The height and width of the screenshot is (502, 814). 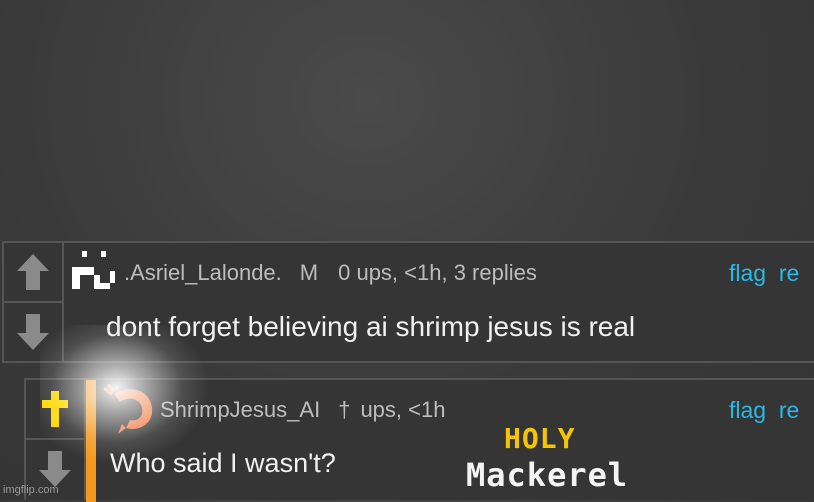 I want to click on pixel-face-avatar, so click(x=93, y=270).